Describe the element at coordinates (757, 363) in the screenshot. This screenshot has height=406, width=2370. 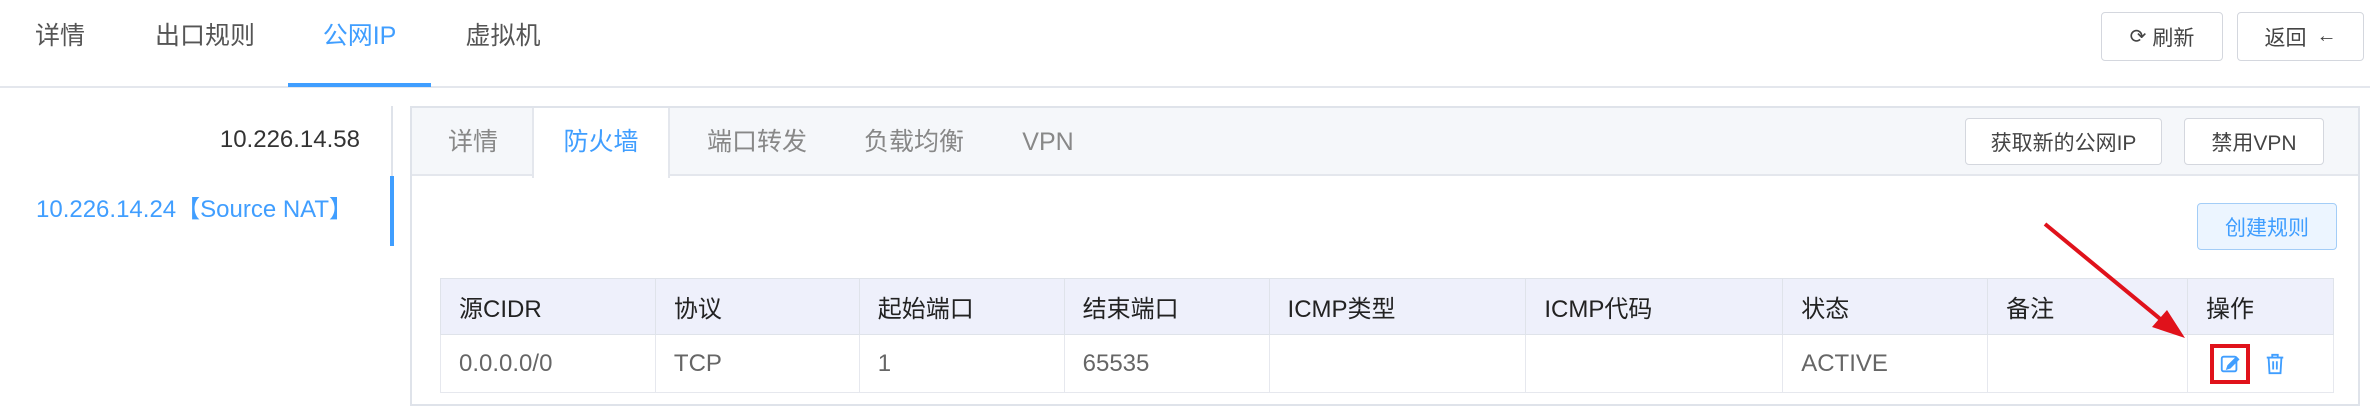
I see `cell-protocol: TCP` at that location.